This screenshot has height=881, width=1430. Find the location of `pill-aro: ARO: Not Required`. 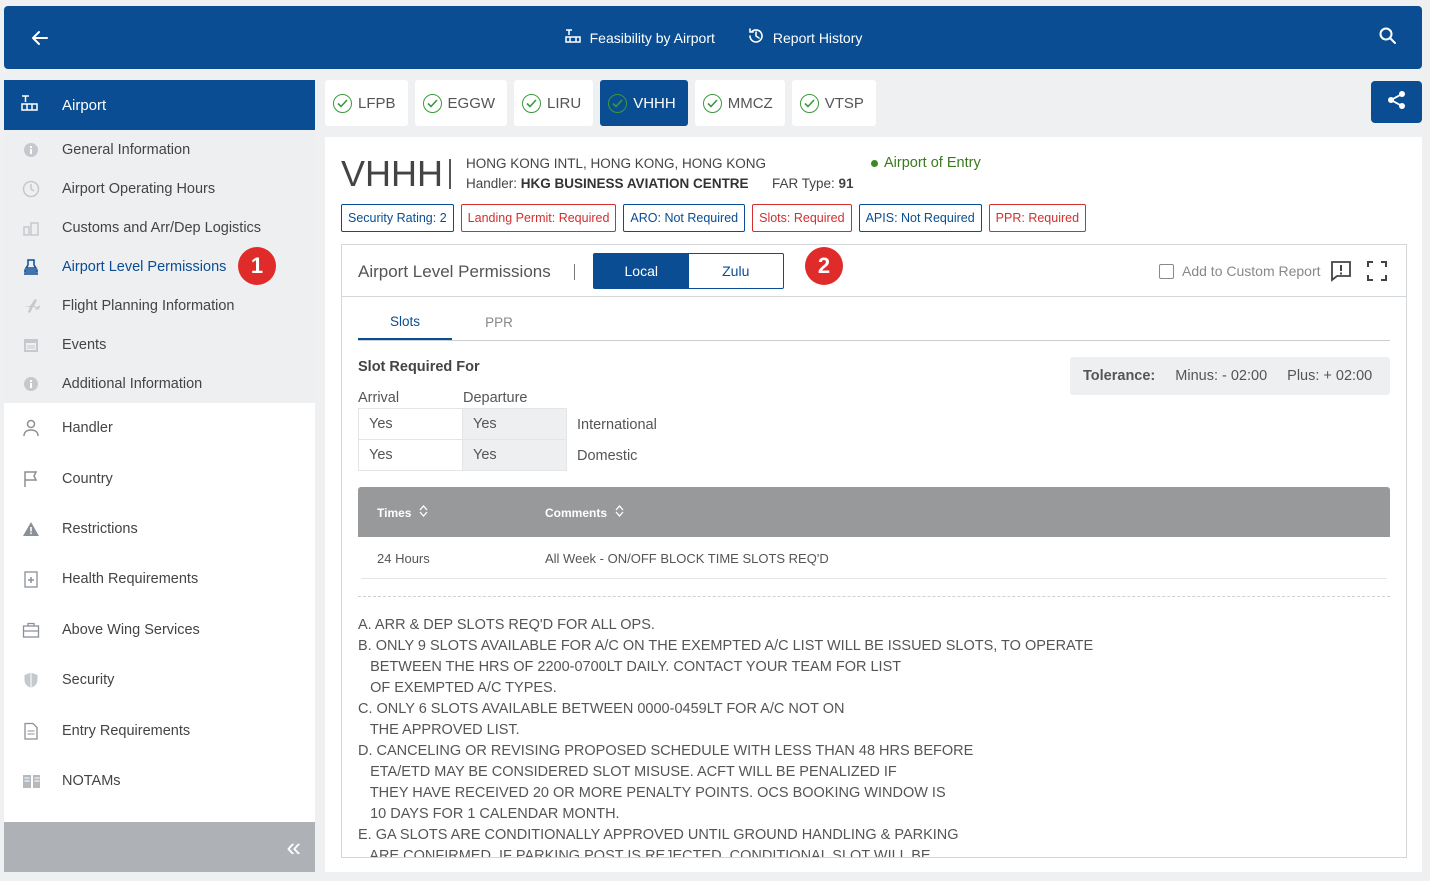

pill-aro: ARO: Not Required is located at coordinates (684, 218).